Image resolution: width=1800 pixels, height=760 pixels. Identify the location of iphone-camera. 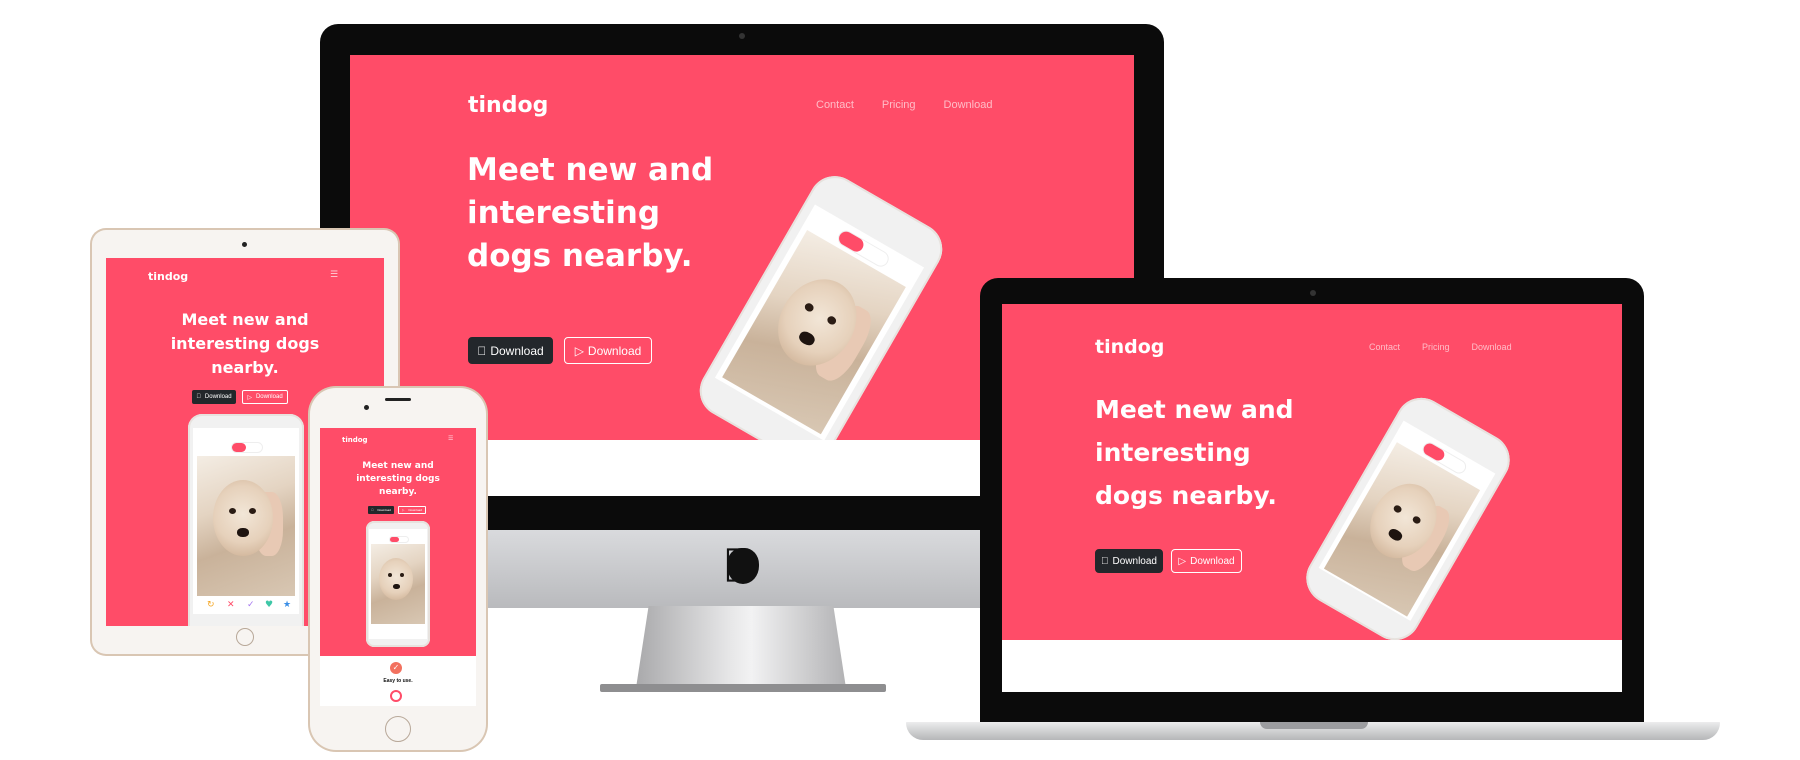
(366, 407).